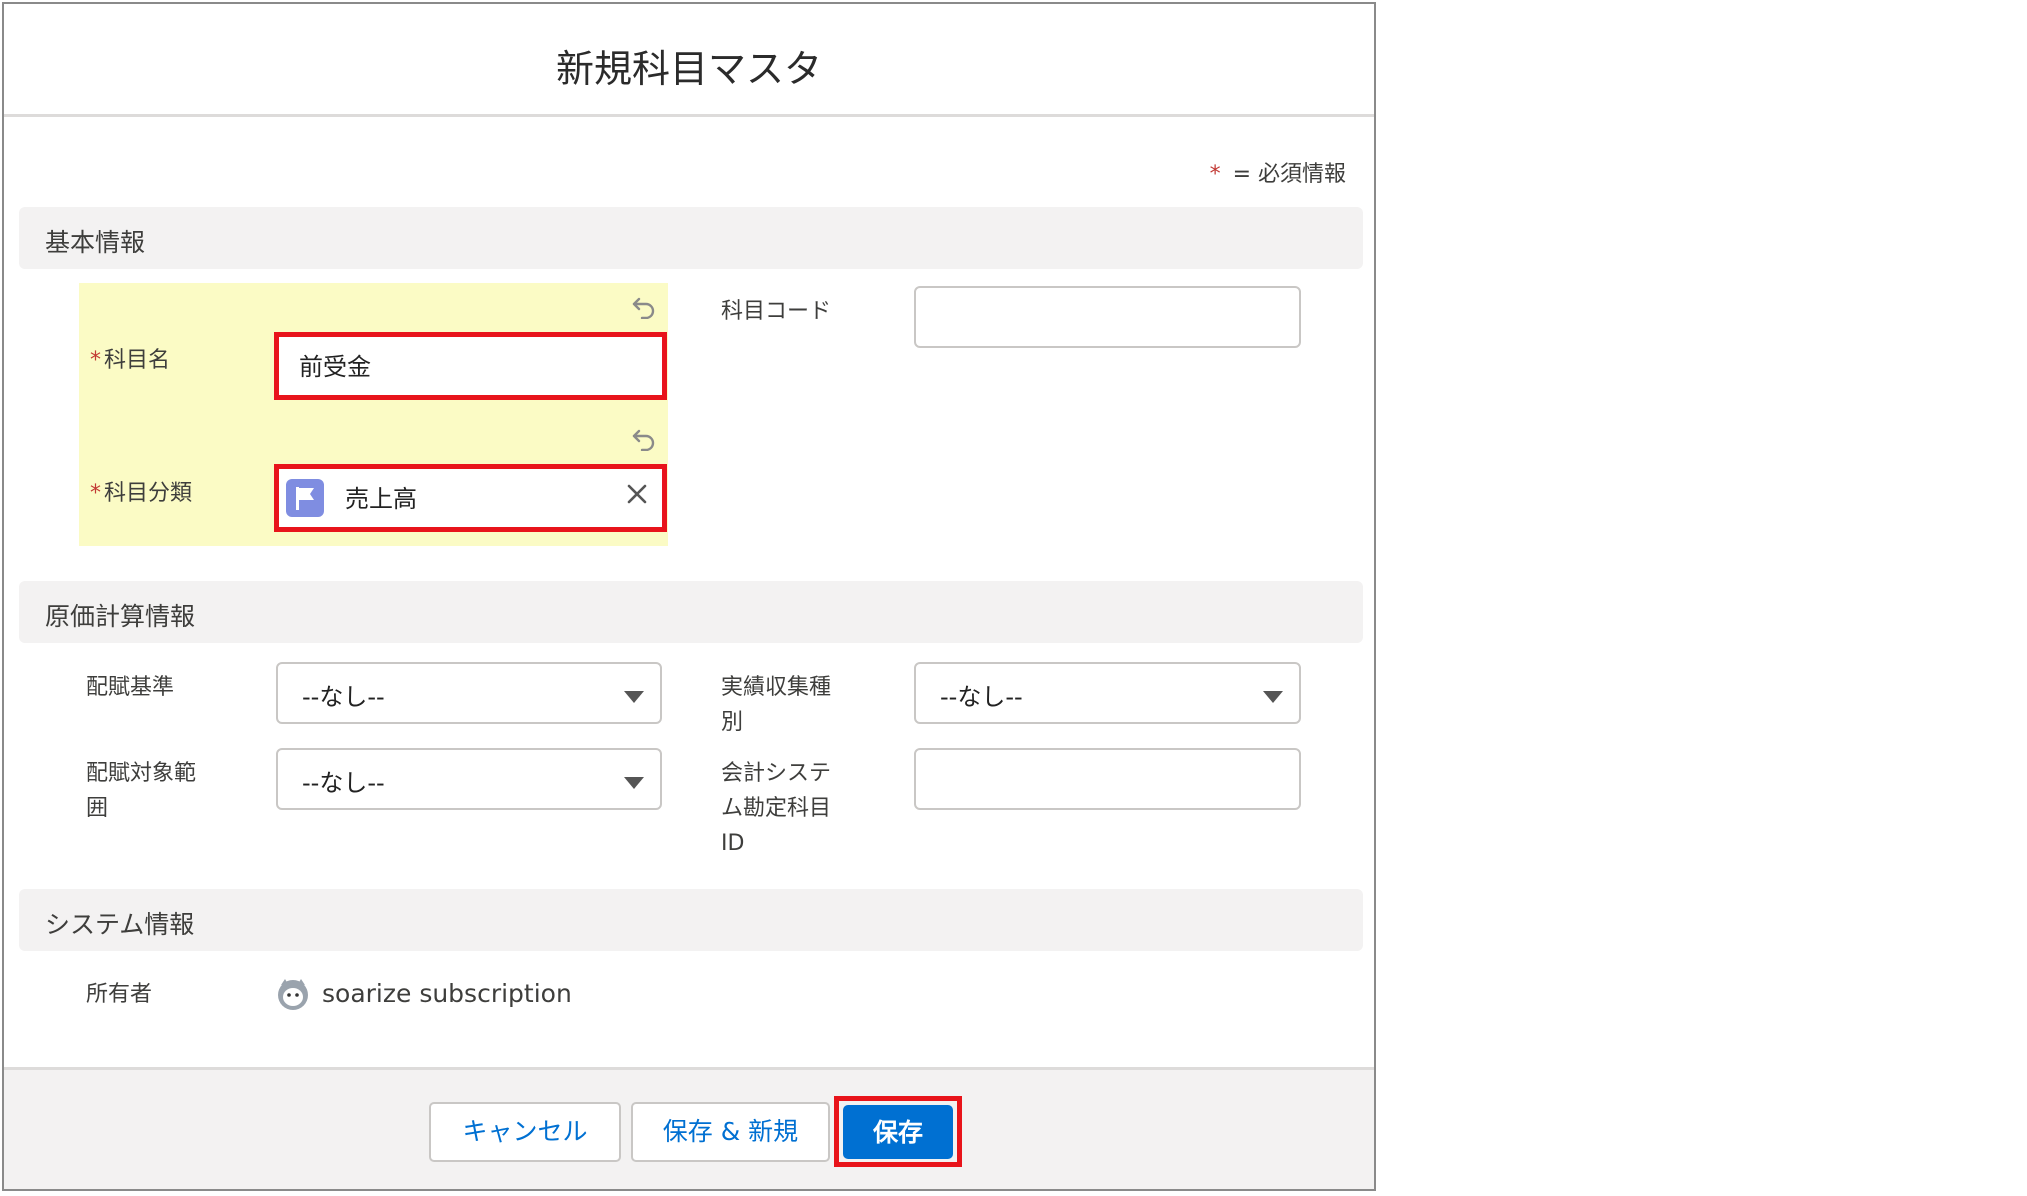 The height and width of the screenshot is (1196, 2027). I want to click on save-and-new-button: 保存 & 新規, so click(730, 1132).